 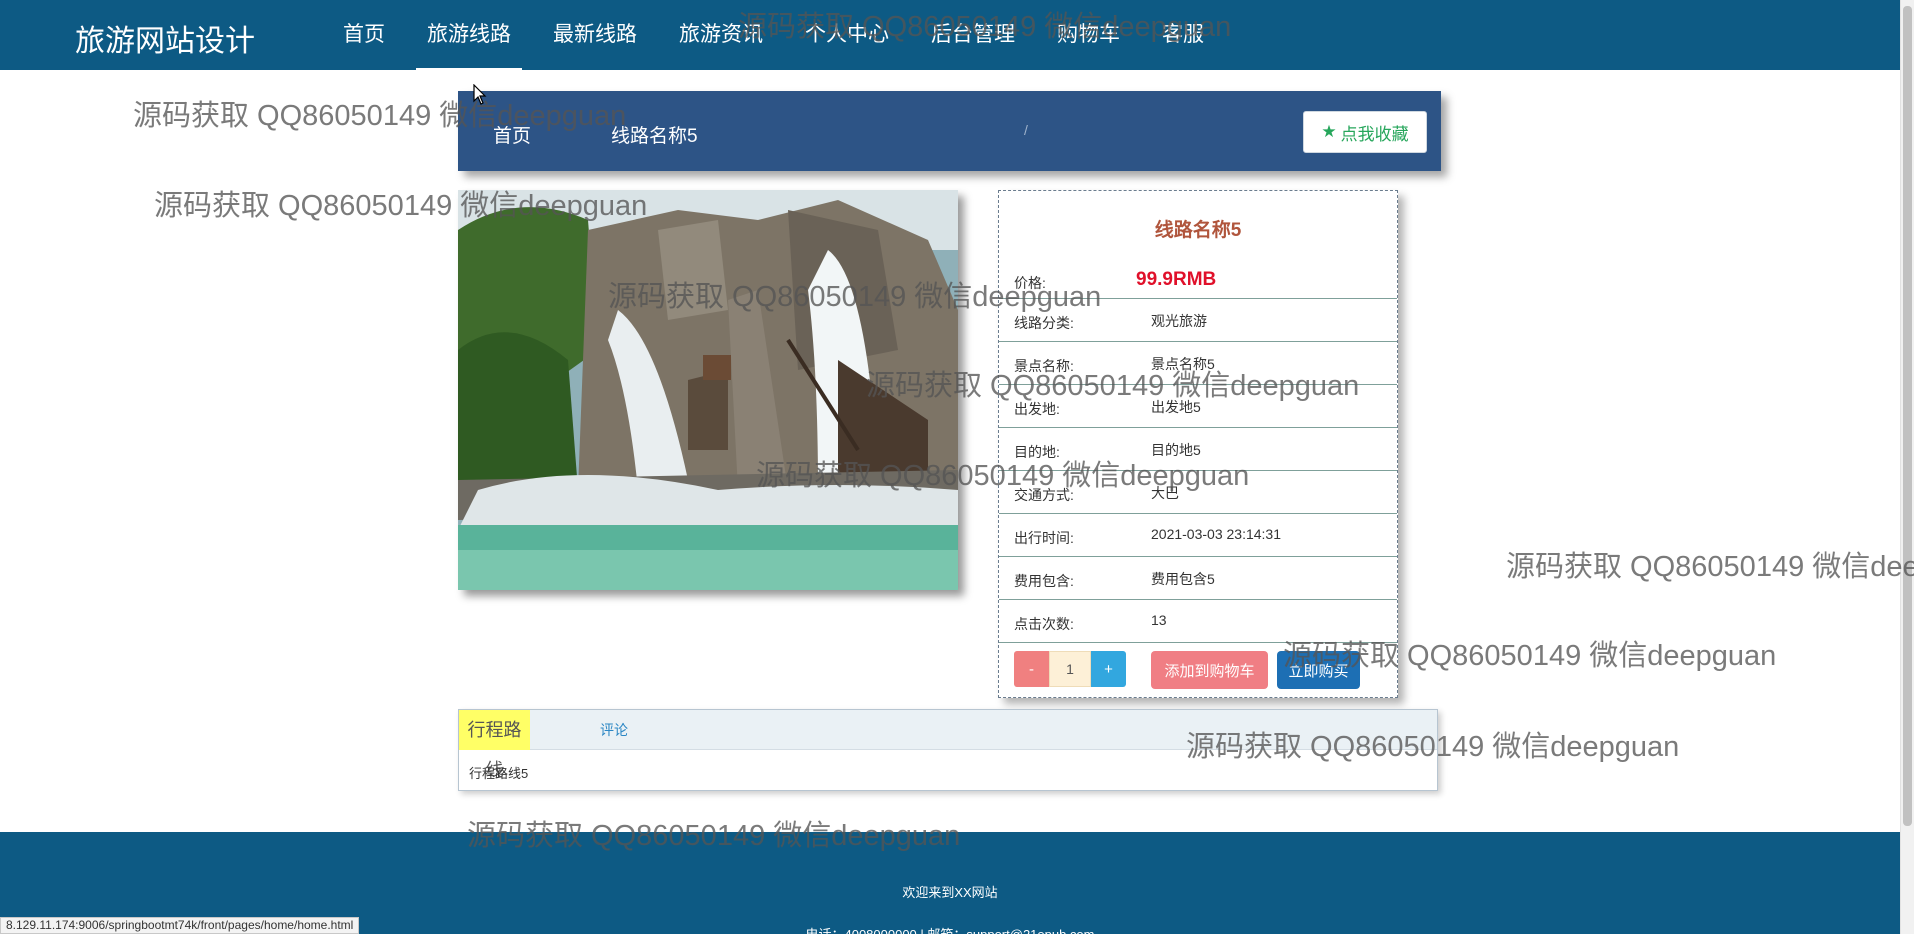 I want to click on info-row-attraction: 景点名称: 景点名称5, so click(x=1198, y=363).